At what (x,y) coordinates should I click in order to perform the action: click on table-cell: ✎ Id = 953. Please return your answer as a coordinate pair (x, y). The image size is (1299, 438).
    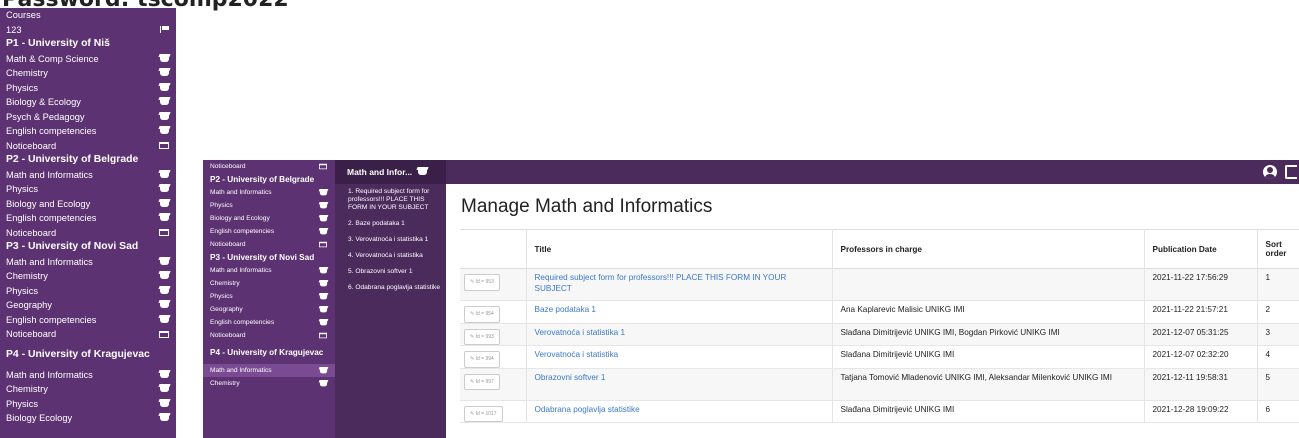
    Looking at the image, I should click on (493, 284).